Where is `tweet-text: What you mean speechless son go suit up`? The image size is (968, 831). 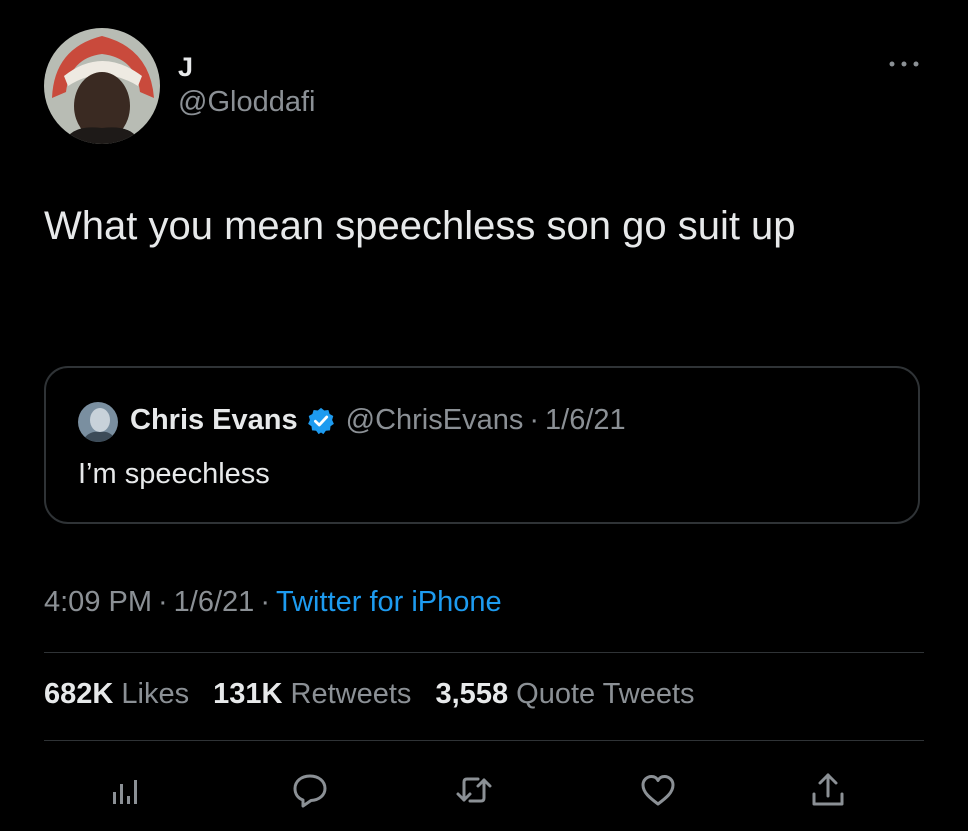
tweet-text: What you mean speechless son go suit up is located at coordinates (420, 226).